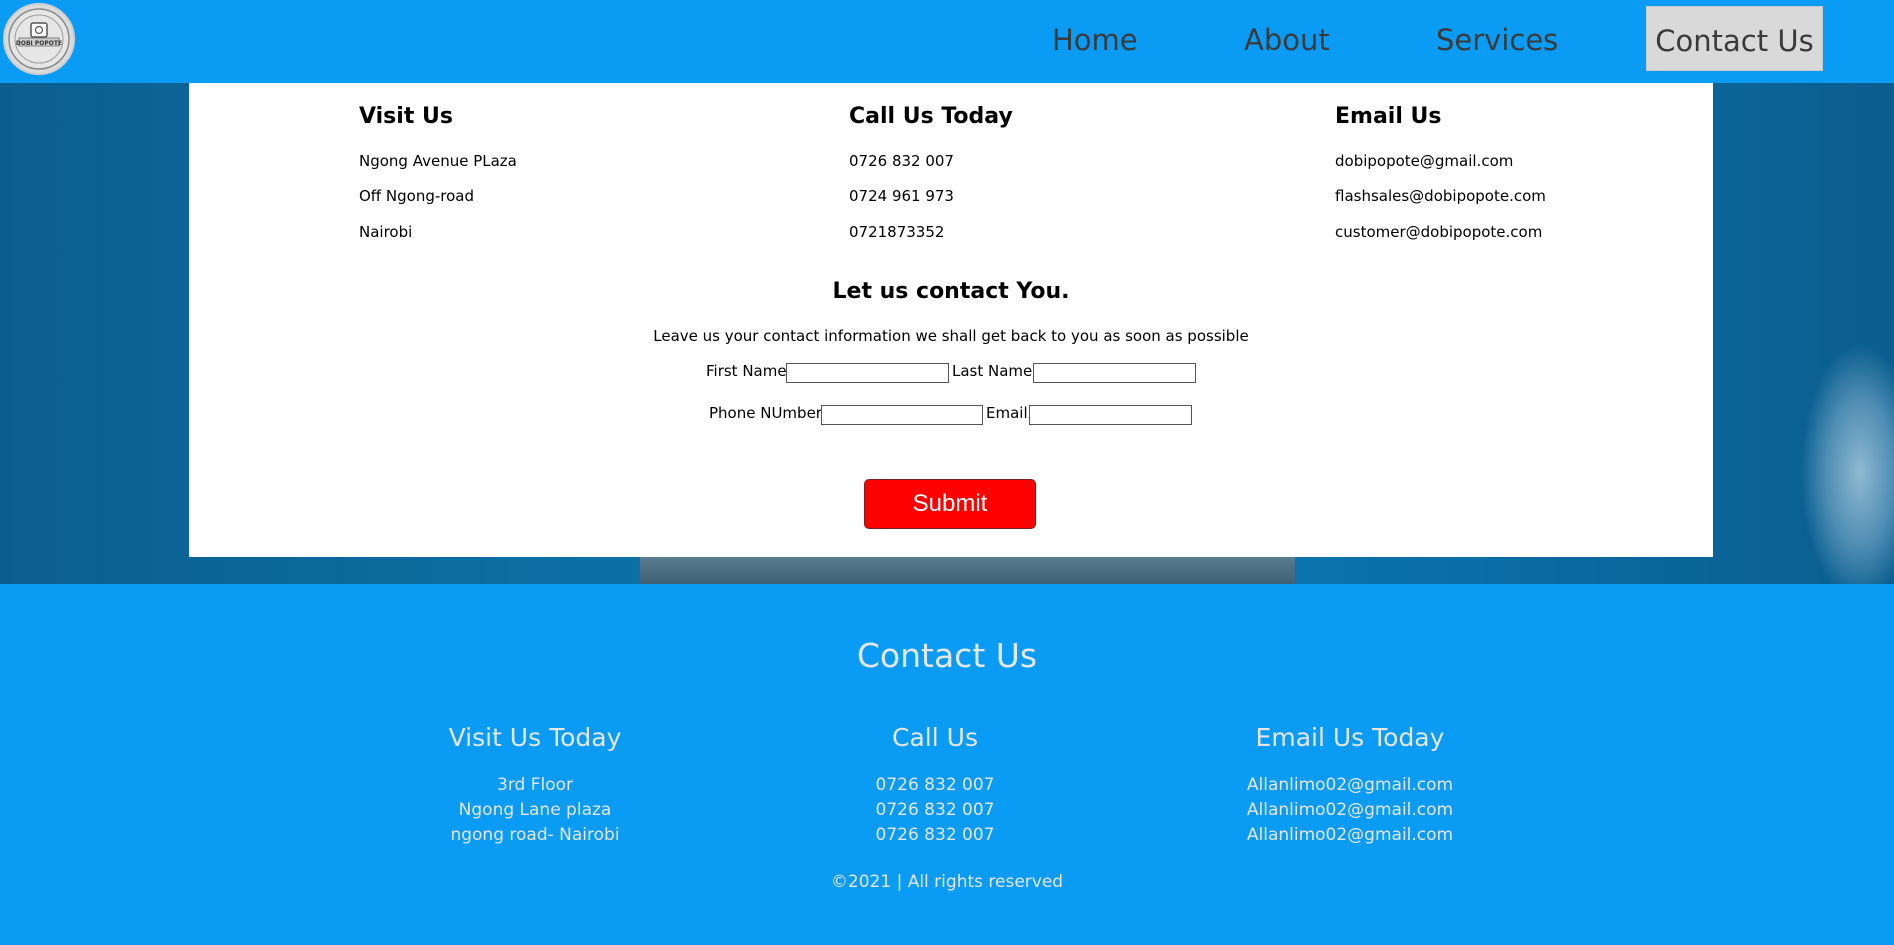  I want to click on logo-text: DOBI POPOTE, so click(39, 43).